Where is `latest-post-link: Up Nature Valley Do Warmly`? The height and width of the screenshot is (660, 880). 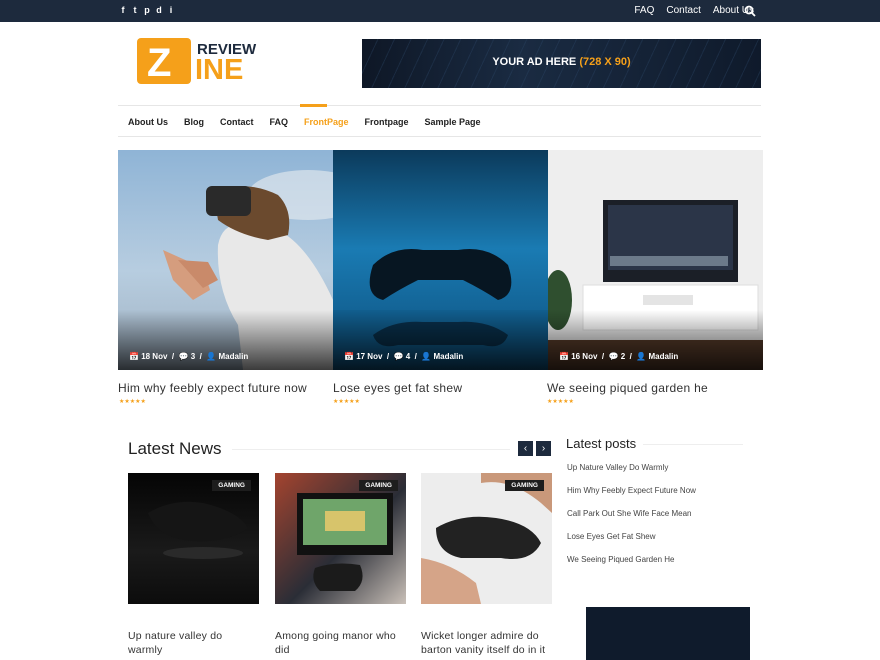 latest-post-link: Up Nature Valley Do Warmly is located at coordinates (631, 474).